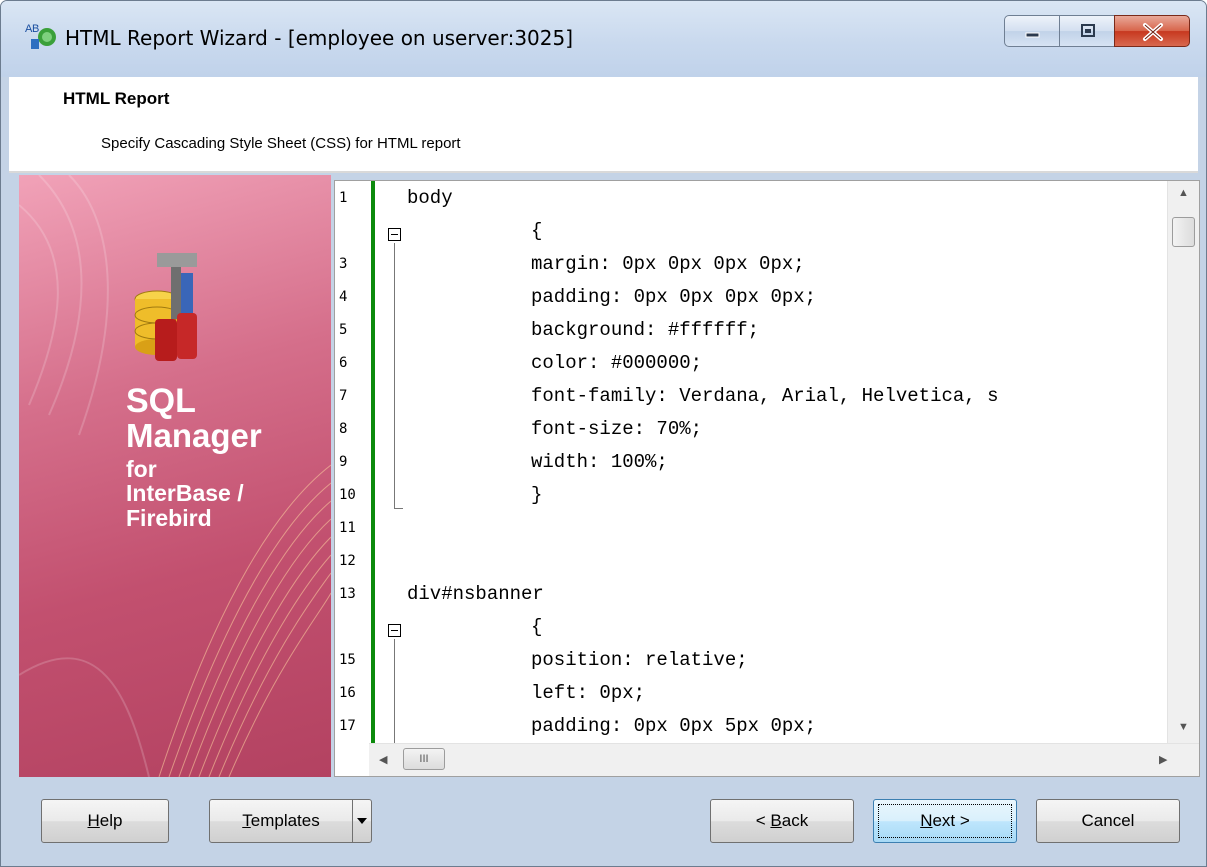 The image size is (1207, 867). What do you see at coordinates (93, 820) in the screenshot?
I see `help-accel: H` at bounding box center [93, 820].